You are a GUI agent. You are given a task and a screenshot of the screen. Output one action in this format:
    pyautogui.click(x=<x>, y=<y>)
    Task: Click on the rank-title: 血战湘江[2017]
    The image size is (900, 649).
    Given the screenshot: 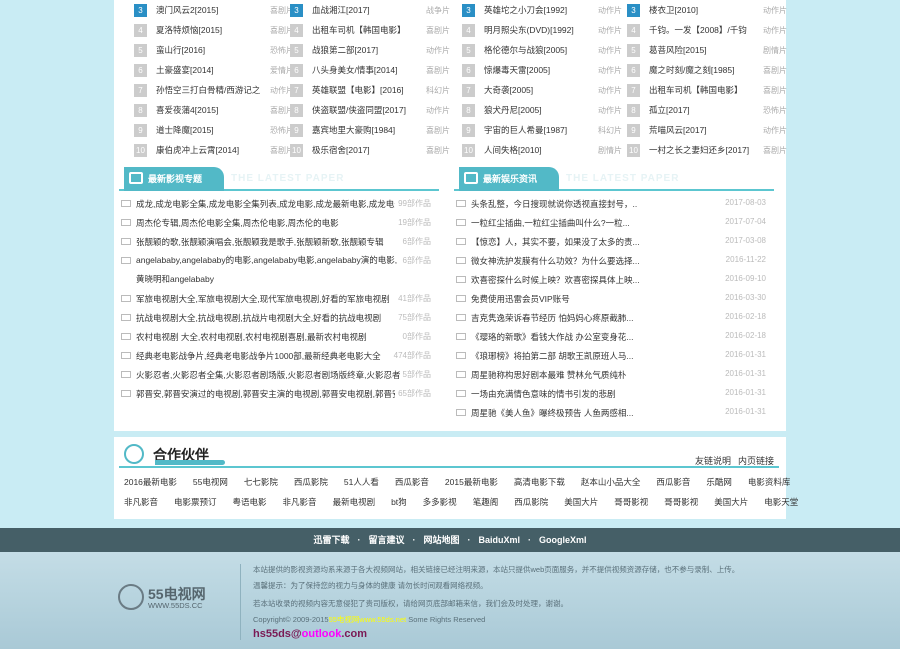 What is the action you would take?
    pyautogui.click(x=367, y=10)
    